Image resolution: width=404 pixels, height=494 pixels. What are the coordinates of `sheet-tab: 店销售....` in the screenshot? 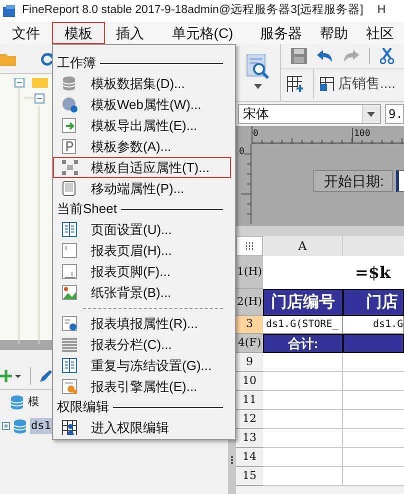 It's located at (354, 83).